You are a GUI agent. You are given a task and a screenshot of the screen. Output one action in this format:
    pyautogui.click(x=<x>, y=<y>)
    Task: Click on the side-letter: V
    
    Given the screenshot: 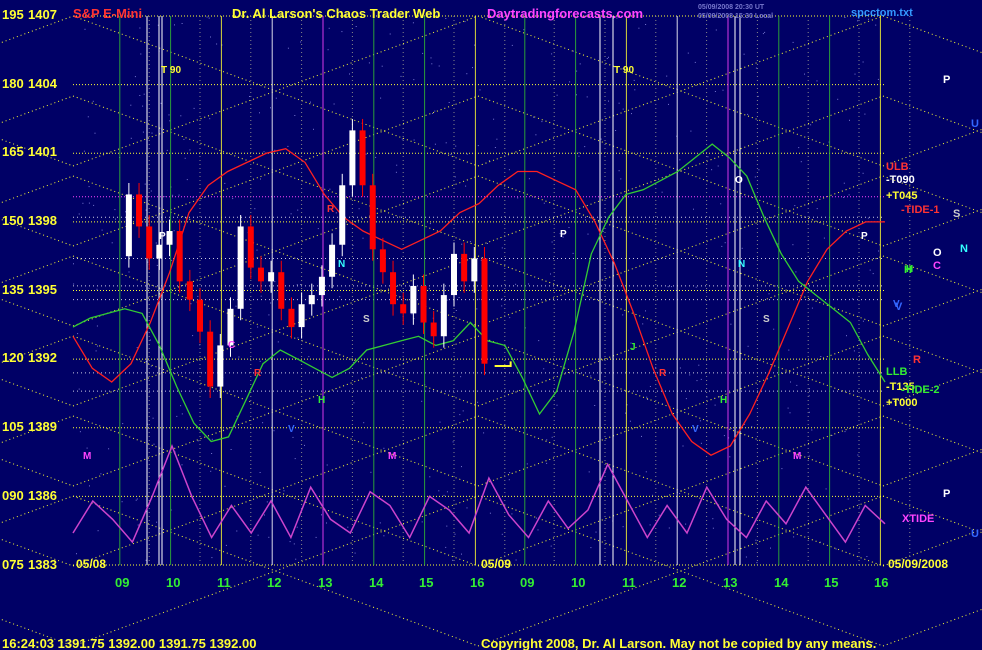 What is the action you would take?
    pyautogui.click(x=899, y=307)
    